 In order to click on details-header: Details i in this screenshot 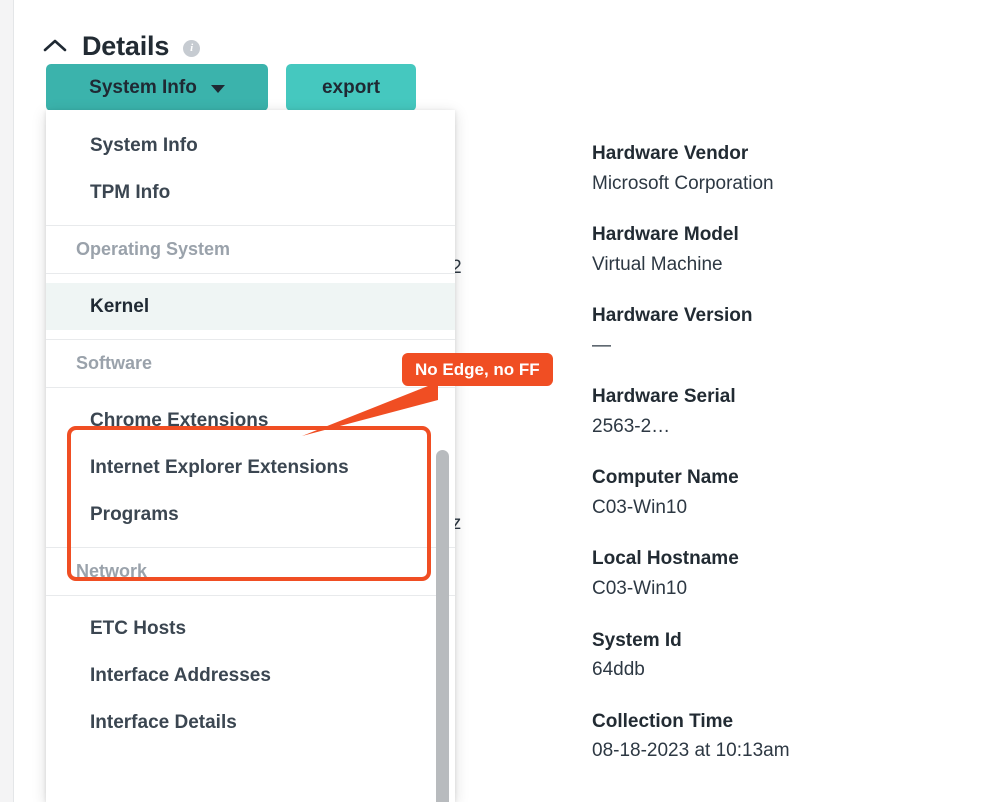, I will do `click(121, 46)`.